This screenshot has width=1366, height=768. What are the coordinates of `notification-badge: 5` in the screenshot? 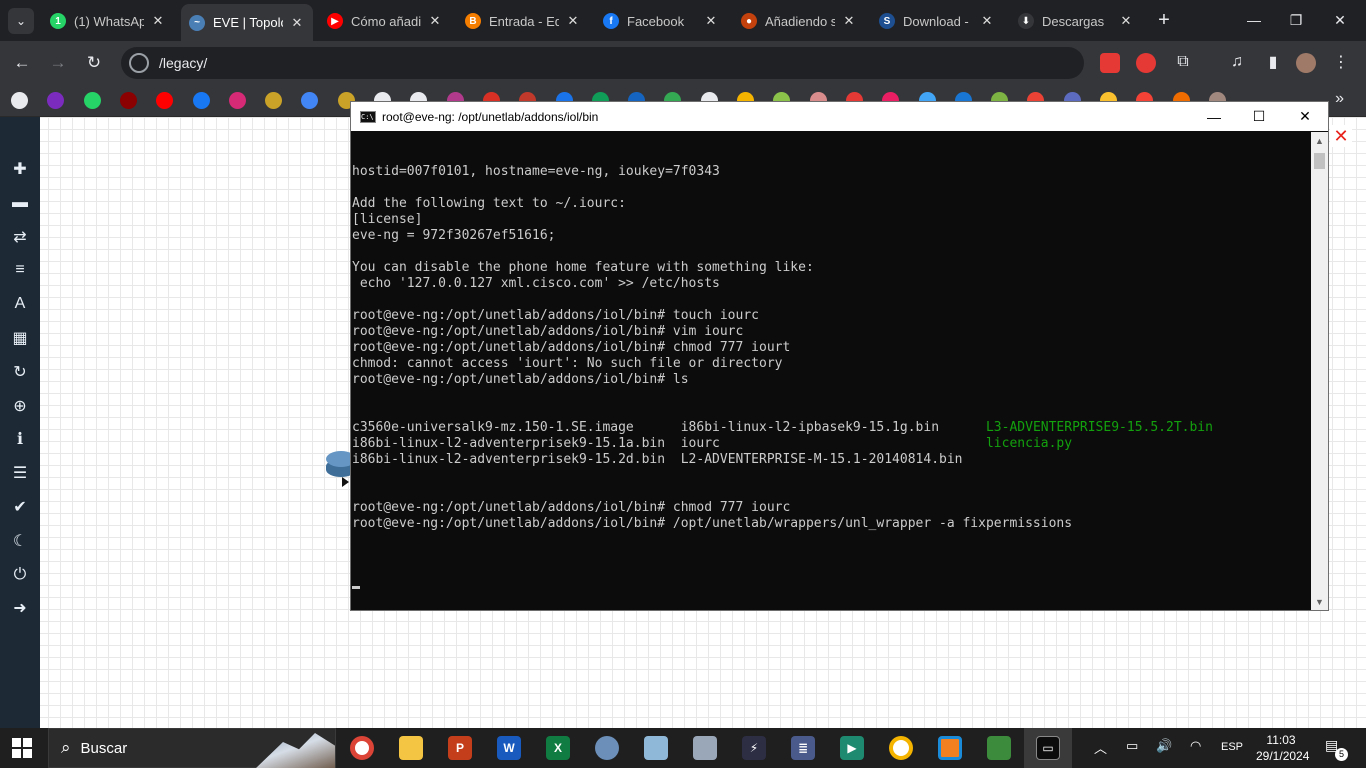 It's located at (1341, 754).